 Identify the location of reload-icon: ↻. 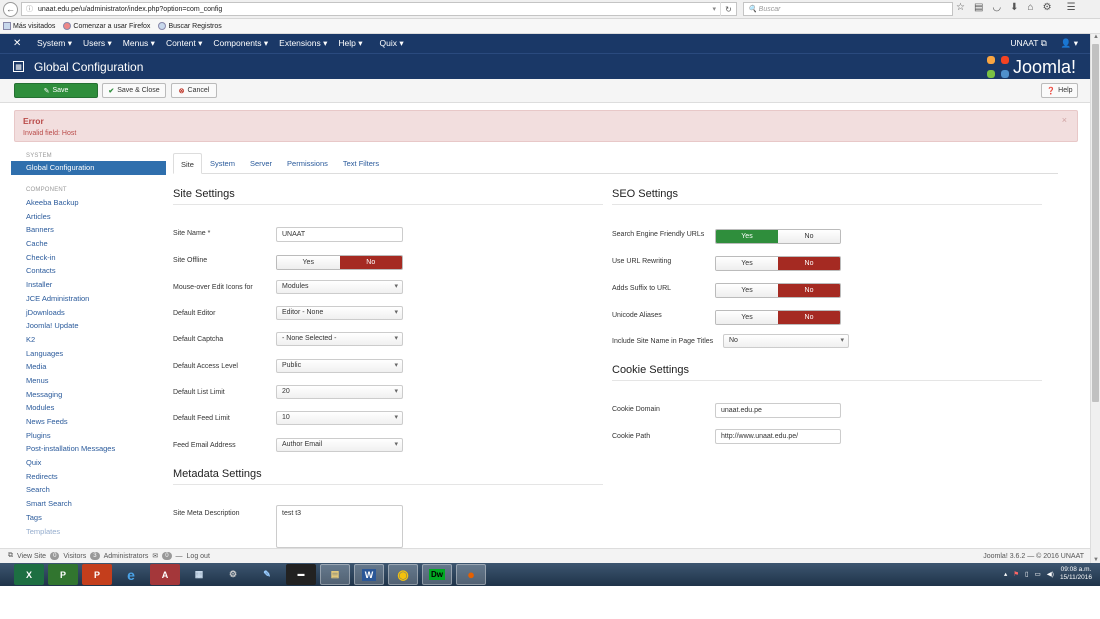
(728, 9).